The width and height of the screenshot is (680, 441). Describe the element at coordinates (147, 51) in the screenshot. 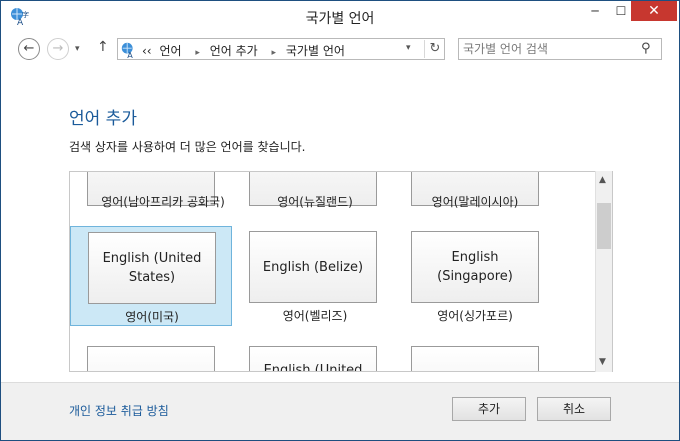

I see `breadcrumb-overflow: ‹‹` at that location.